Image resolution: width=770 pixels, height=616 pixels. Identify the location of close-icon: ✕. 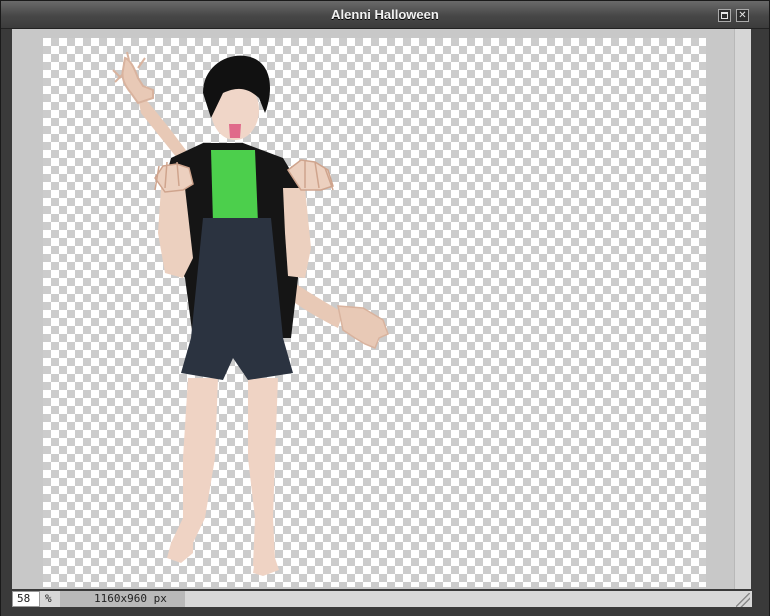
(742, 15).